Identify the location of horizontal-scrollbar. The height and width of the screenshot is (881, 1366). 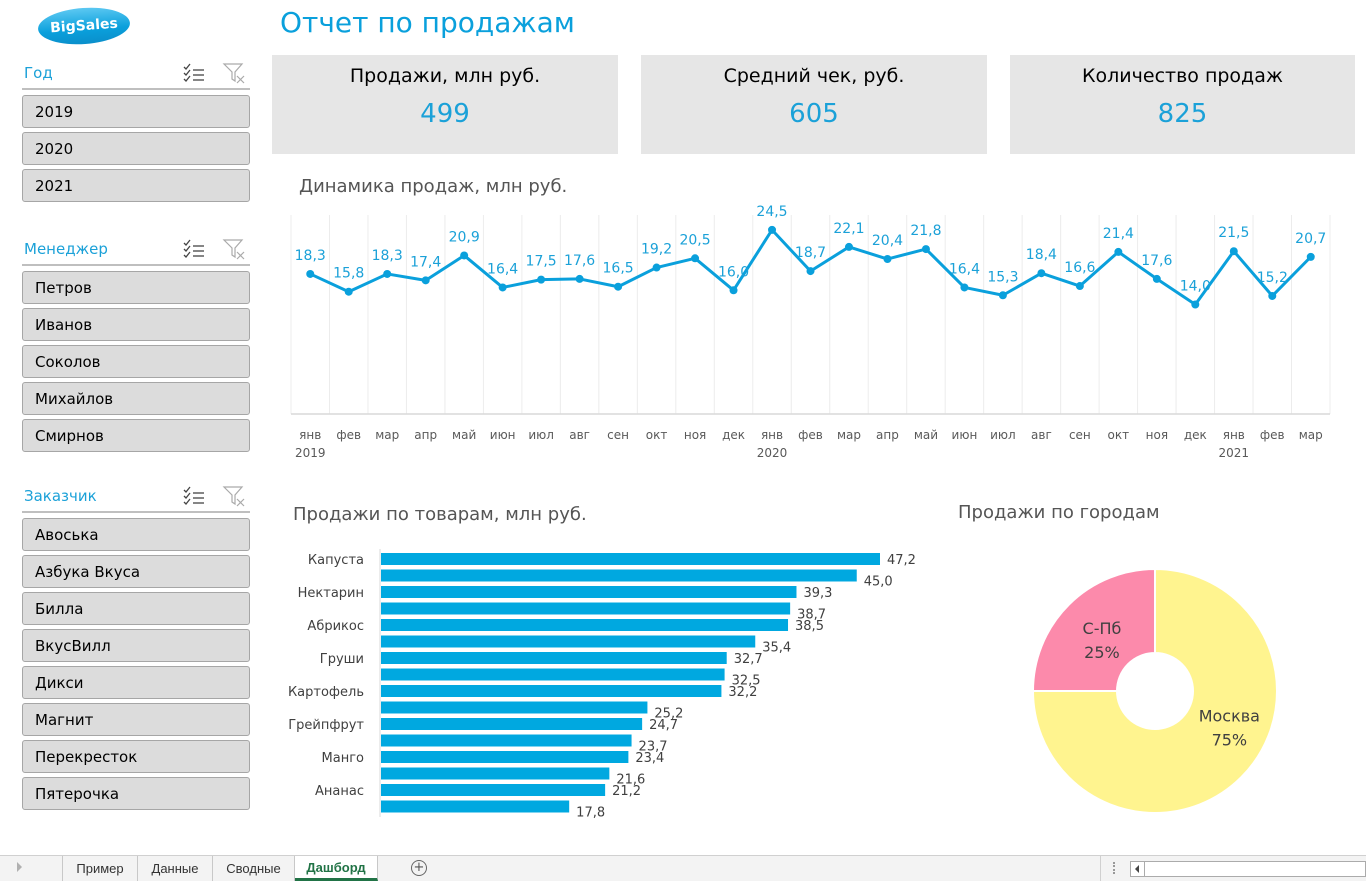
(1248, 869).